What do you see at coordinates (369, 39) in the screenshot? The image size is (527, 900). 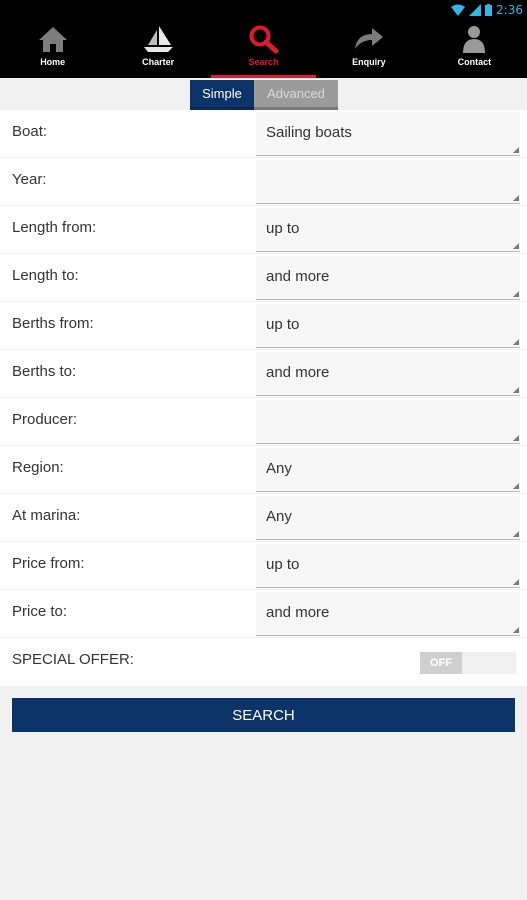 I see `share-arrow-icon` at bounding box center [369, 39].